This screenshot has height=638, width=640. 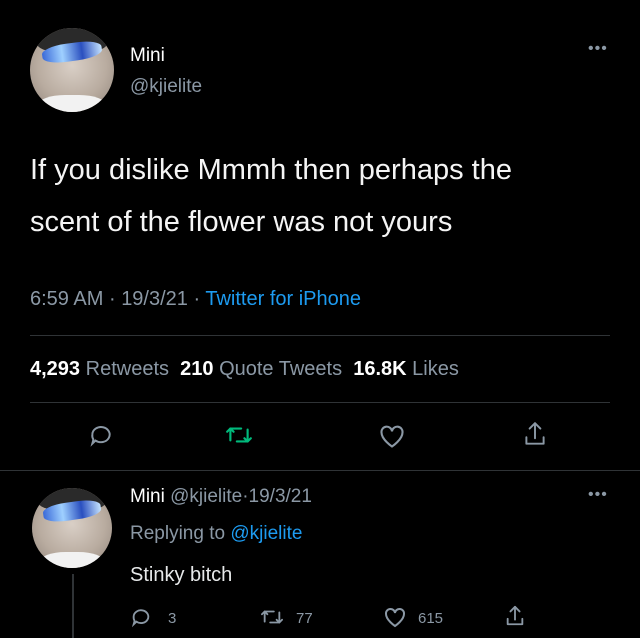 What do you see at coordinates (147, 496) in the screenshot?
I see `reply-author-name: Mini` at bounding box center [147, 496].